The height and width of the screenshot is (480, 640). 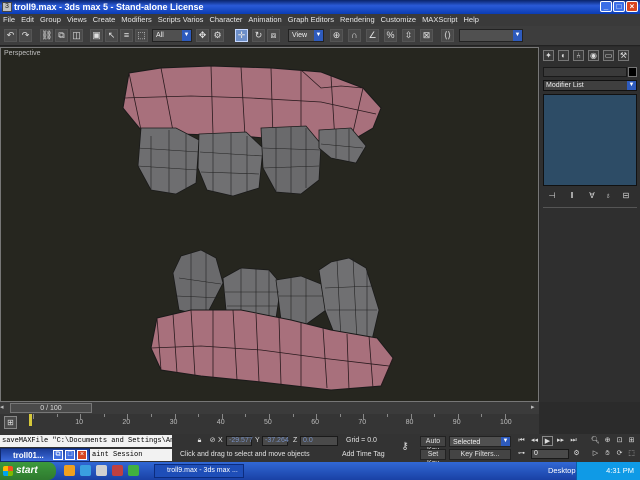 I want to click on zoom-icon: 🔍︎, so click(x=595, y=441).